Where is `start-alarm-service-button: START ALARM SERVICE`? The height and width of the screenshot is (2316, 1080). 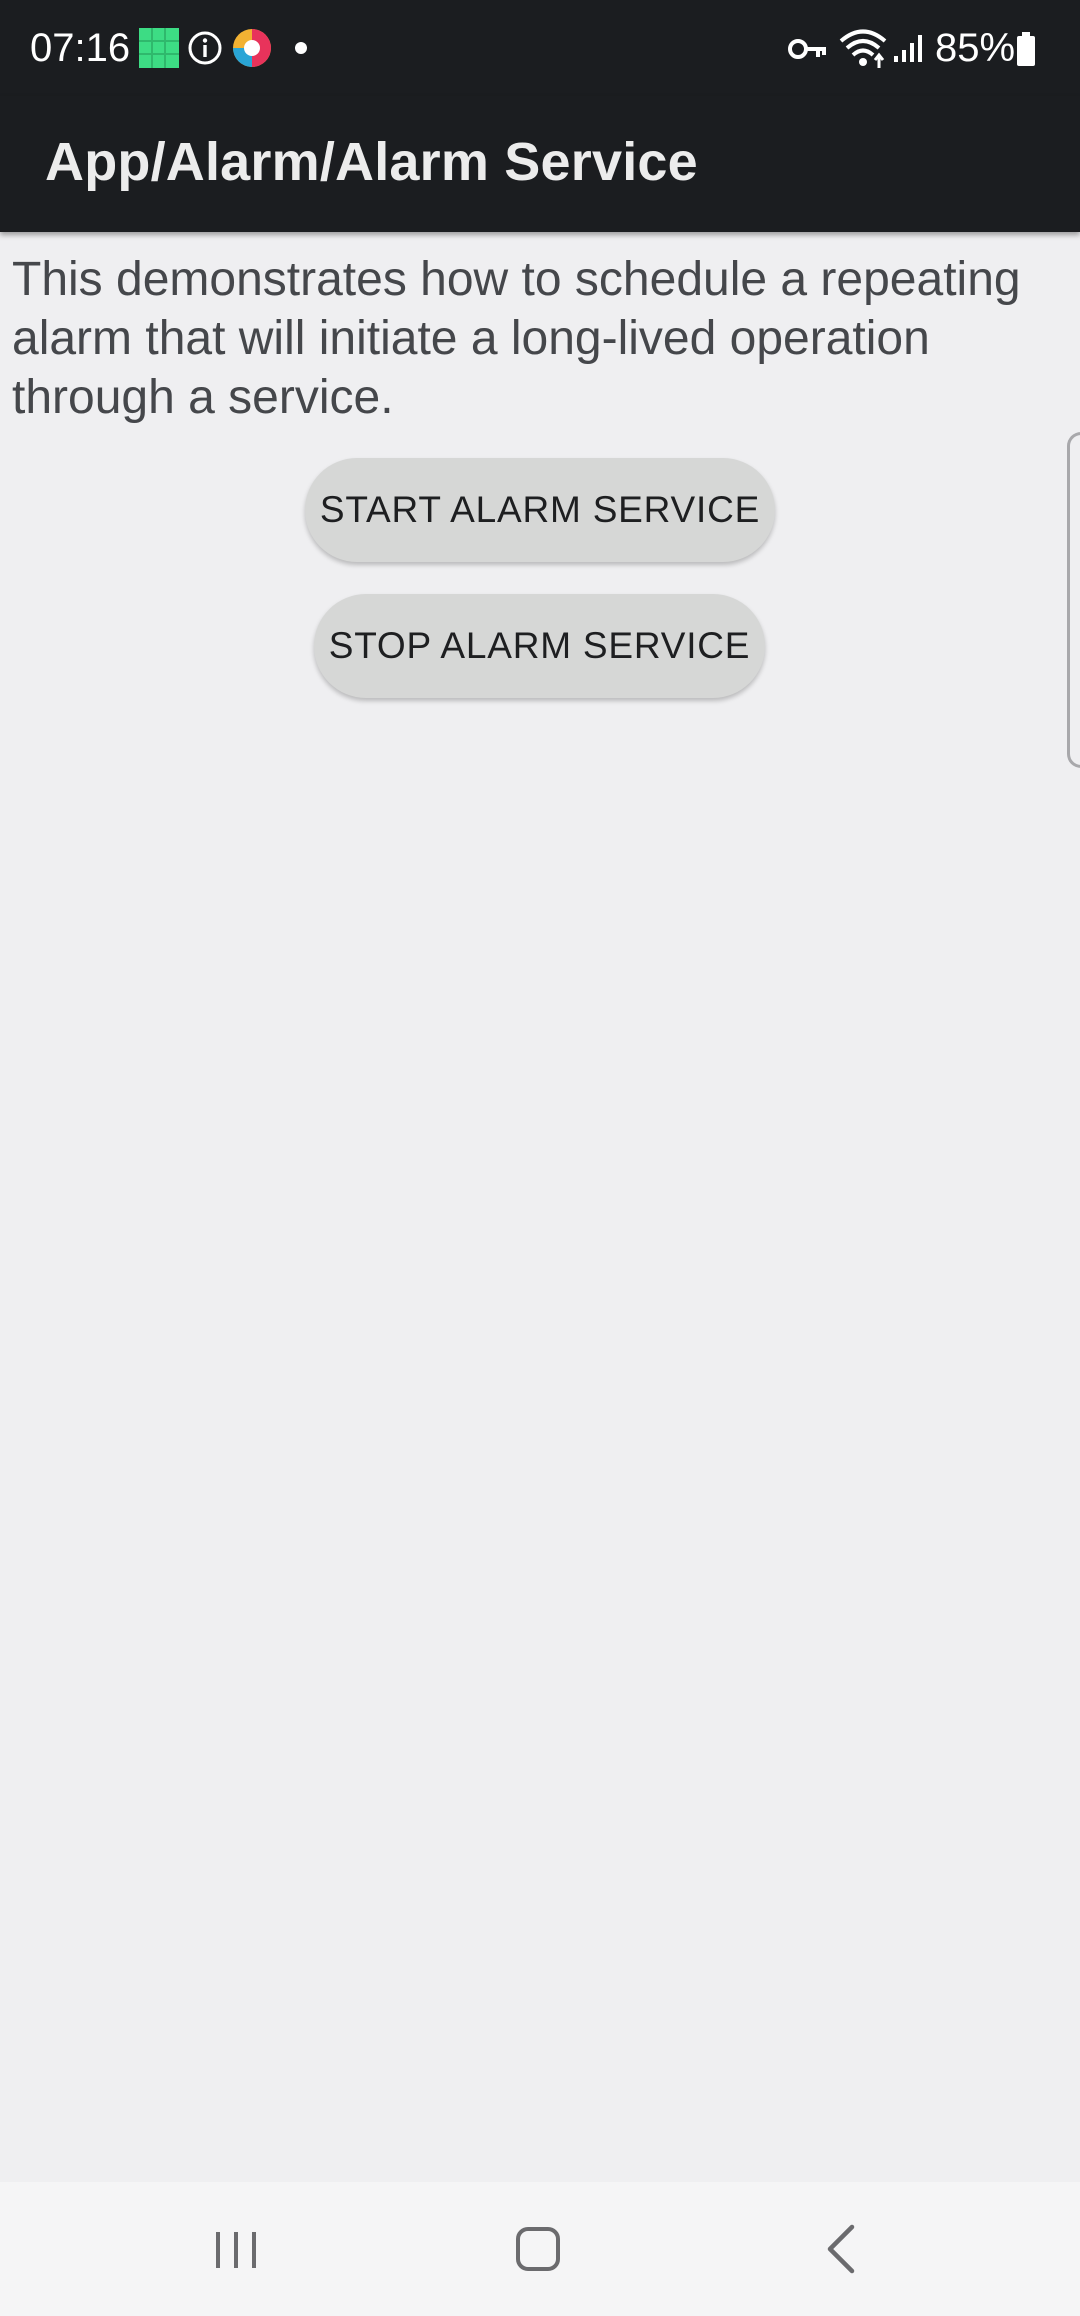 start-alarm-service-button: START ALARM SERVICE is located at coordinates (540, 510).